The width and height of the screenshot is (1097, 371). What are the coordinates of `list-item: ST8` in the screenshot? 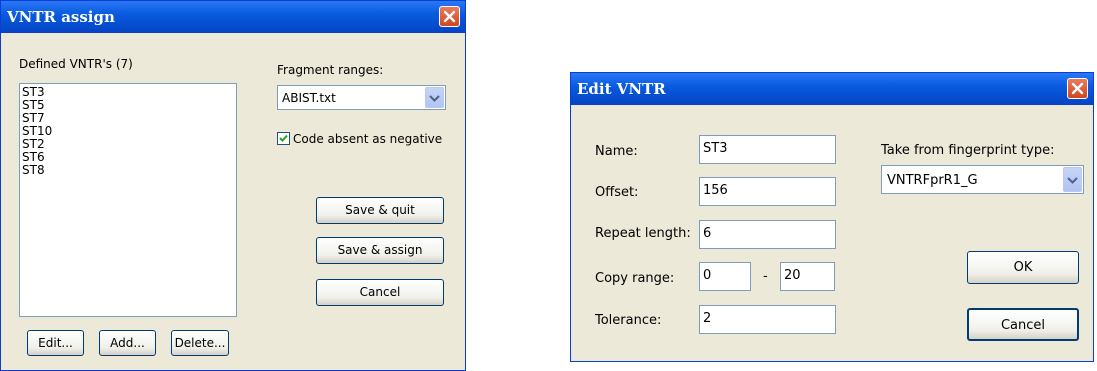 It's located at (128, 170).